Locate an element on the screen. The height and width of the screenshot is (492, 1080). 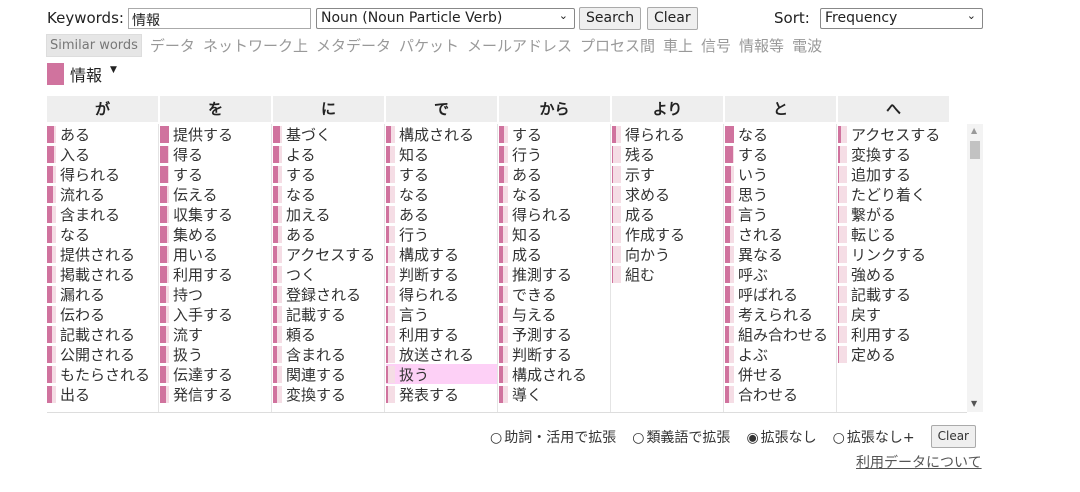
legend: 情報 ▼ is located at coordinates (82, 74).